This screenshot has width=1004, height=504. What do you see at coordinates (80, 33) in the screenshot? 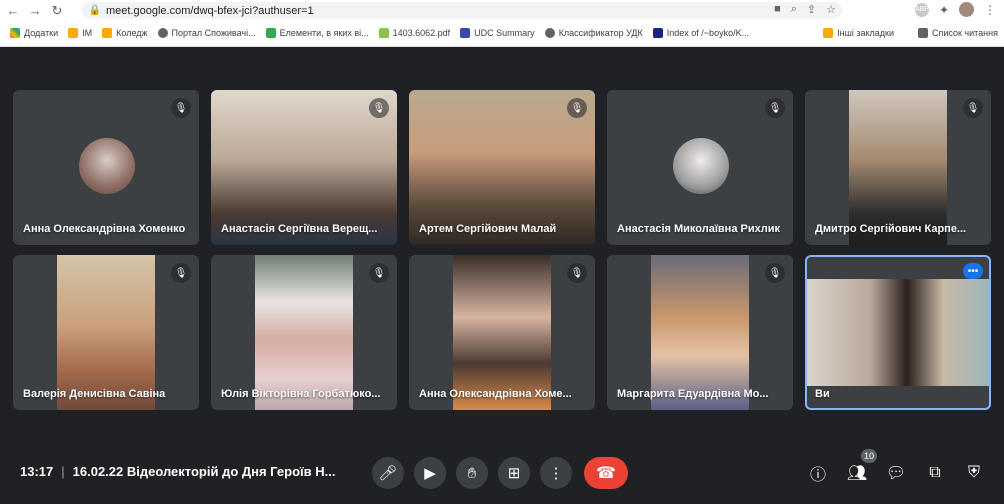
I see `bookmark-item: IM` at bounding box center [80, 33].